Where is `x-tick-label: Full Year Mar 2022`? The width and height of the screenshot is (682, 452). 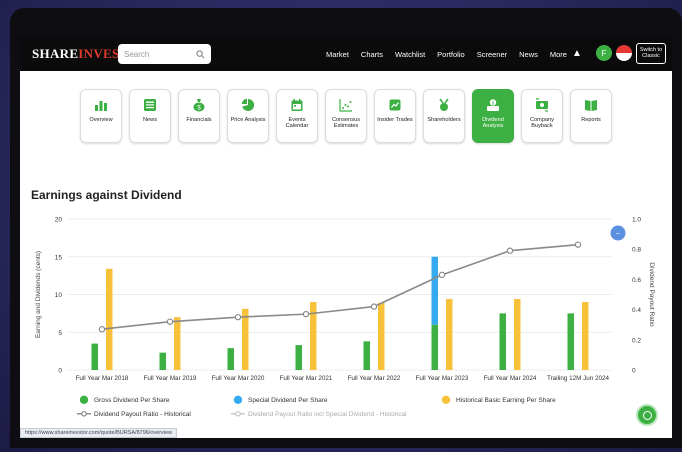
x-tick-label: Full Year Mar 2022 is located at coordinates (374, 378).